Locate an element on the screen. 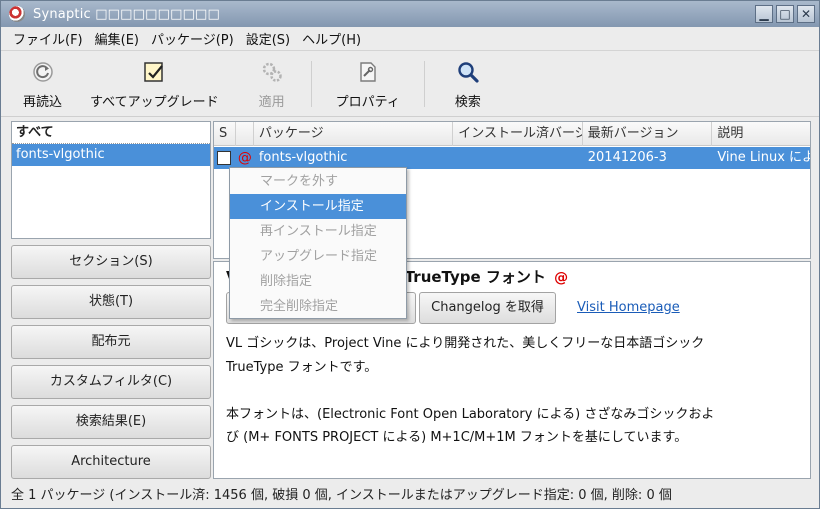 The height and width of the screenshot is (509, 820). menu-edit: 編集(E) is located at coordinates (117, 38).